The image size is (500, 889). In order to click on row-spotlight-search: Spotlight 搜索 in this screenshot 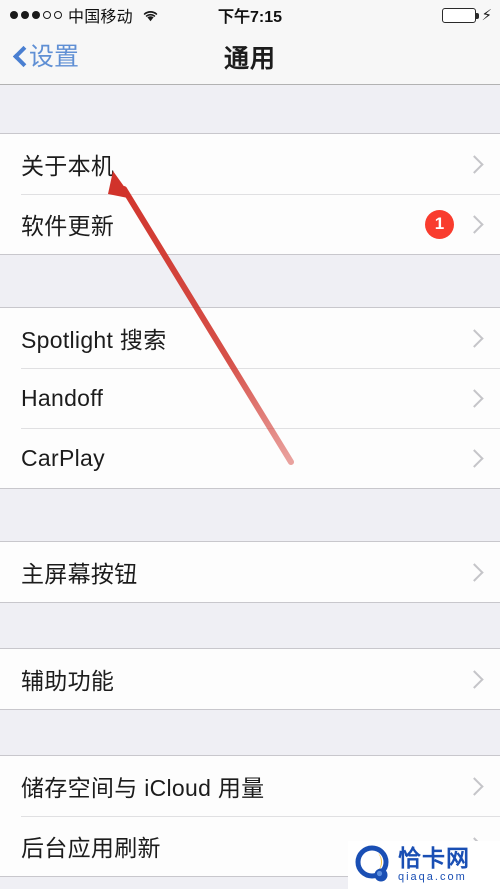, I will do `click(250, 338)`.